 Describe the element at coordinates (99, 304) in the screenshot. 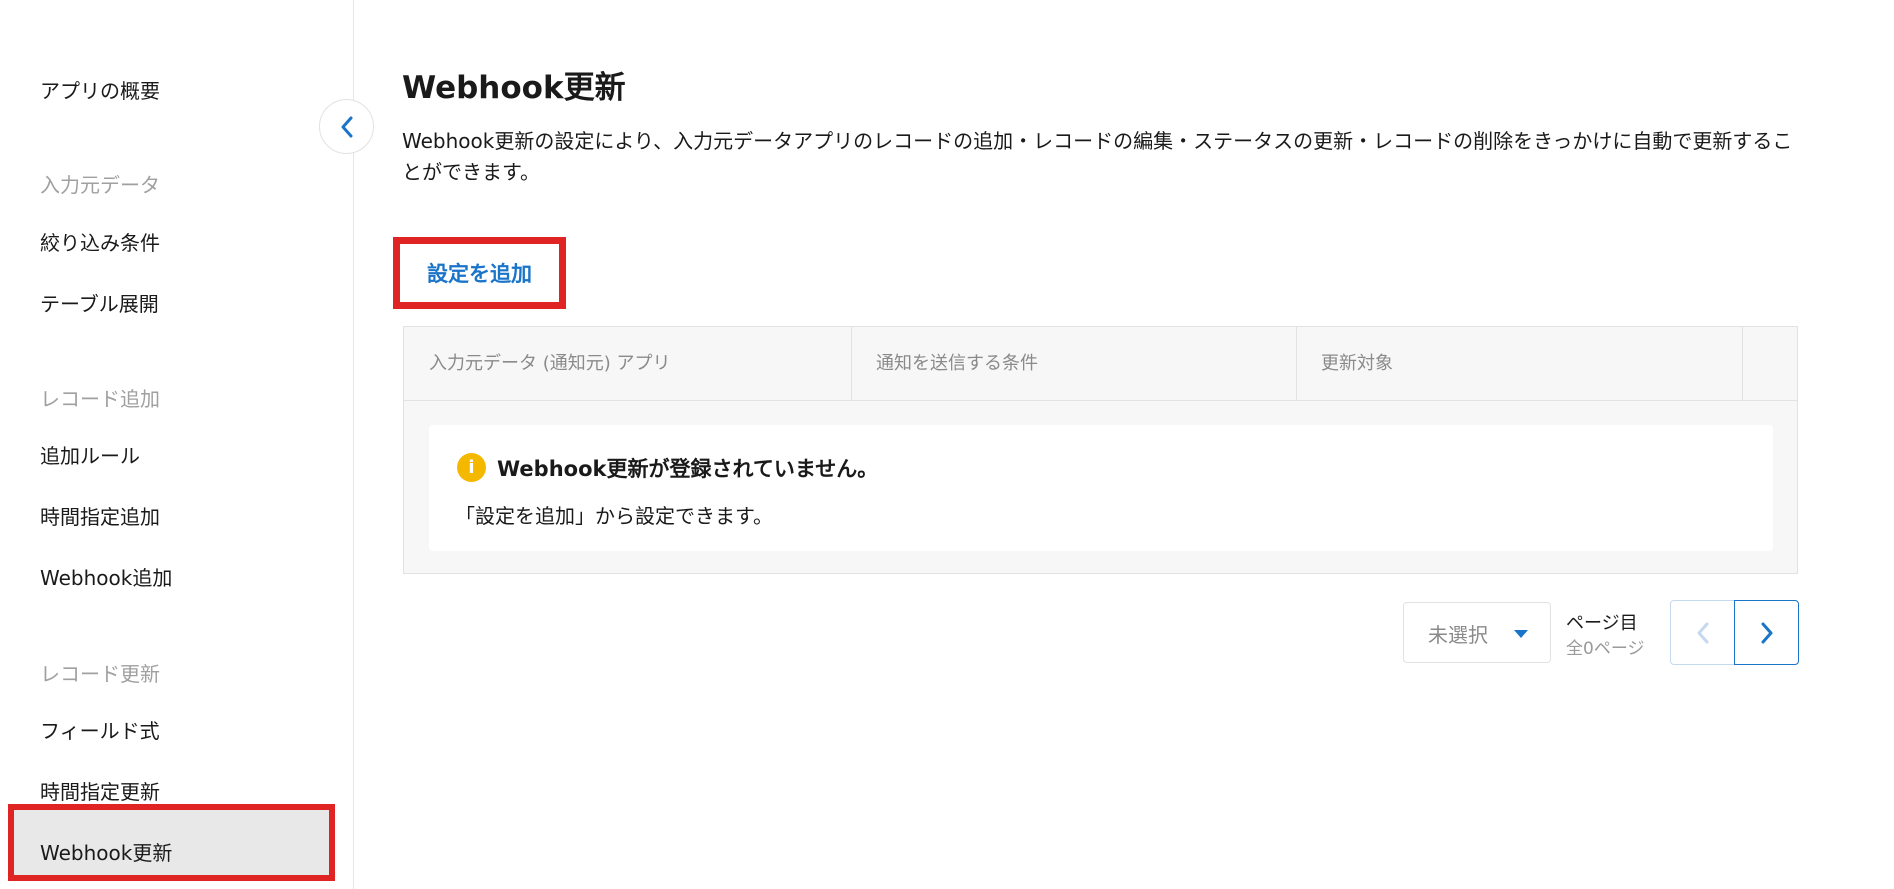

I see `sidebar-item-table-expand: テーブル展開` at that location.